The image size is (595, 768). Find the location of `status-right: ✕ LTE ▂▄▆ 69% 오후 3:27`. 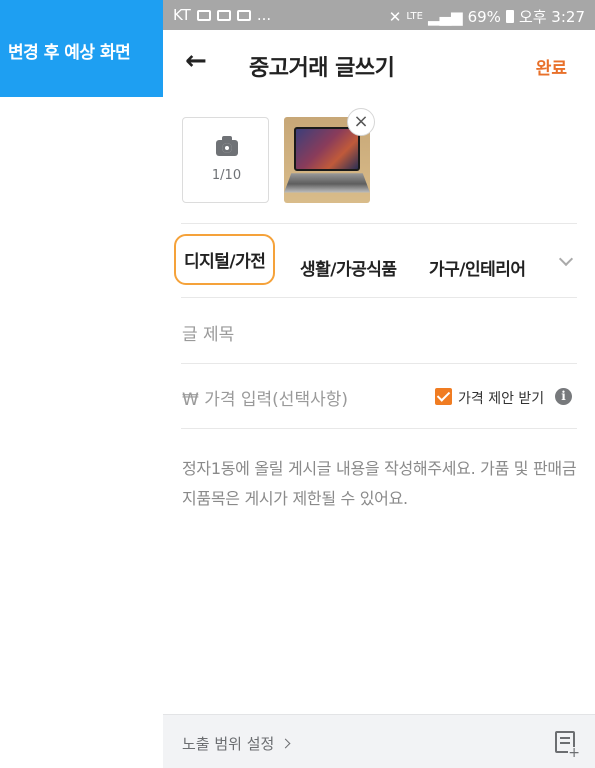

status-right: ✕ LTE ▂▄▆ 69% 오후 3:27 is located at coordinates (487, 16).